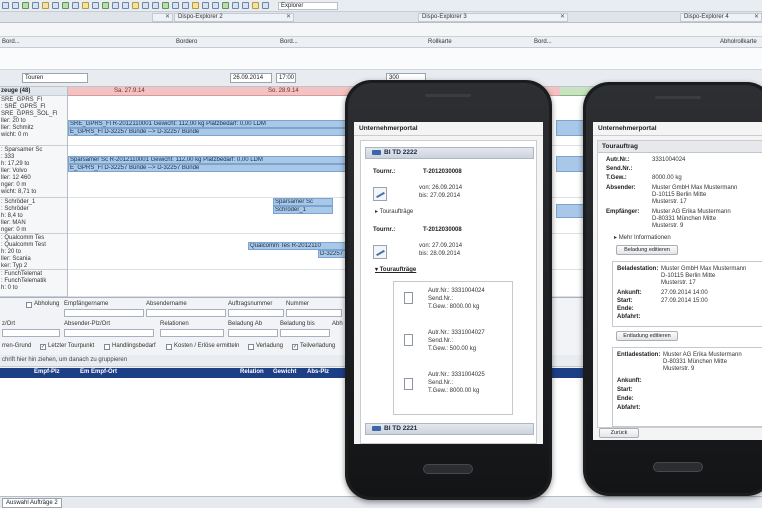 This screenshot has height=508, width=762. Describe the element at coordinates (303, 210) in the screenshot. I see `tour-bar: Schröder_1` at that location.